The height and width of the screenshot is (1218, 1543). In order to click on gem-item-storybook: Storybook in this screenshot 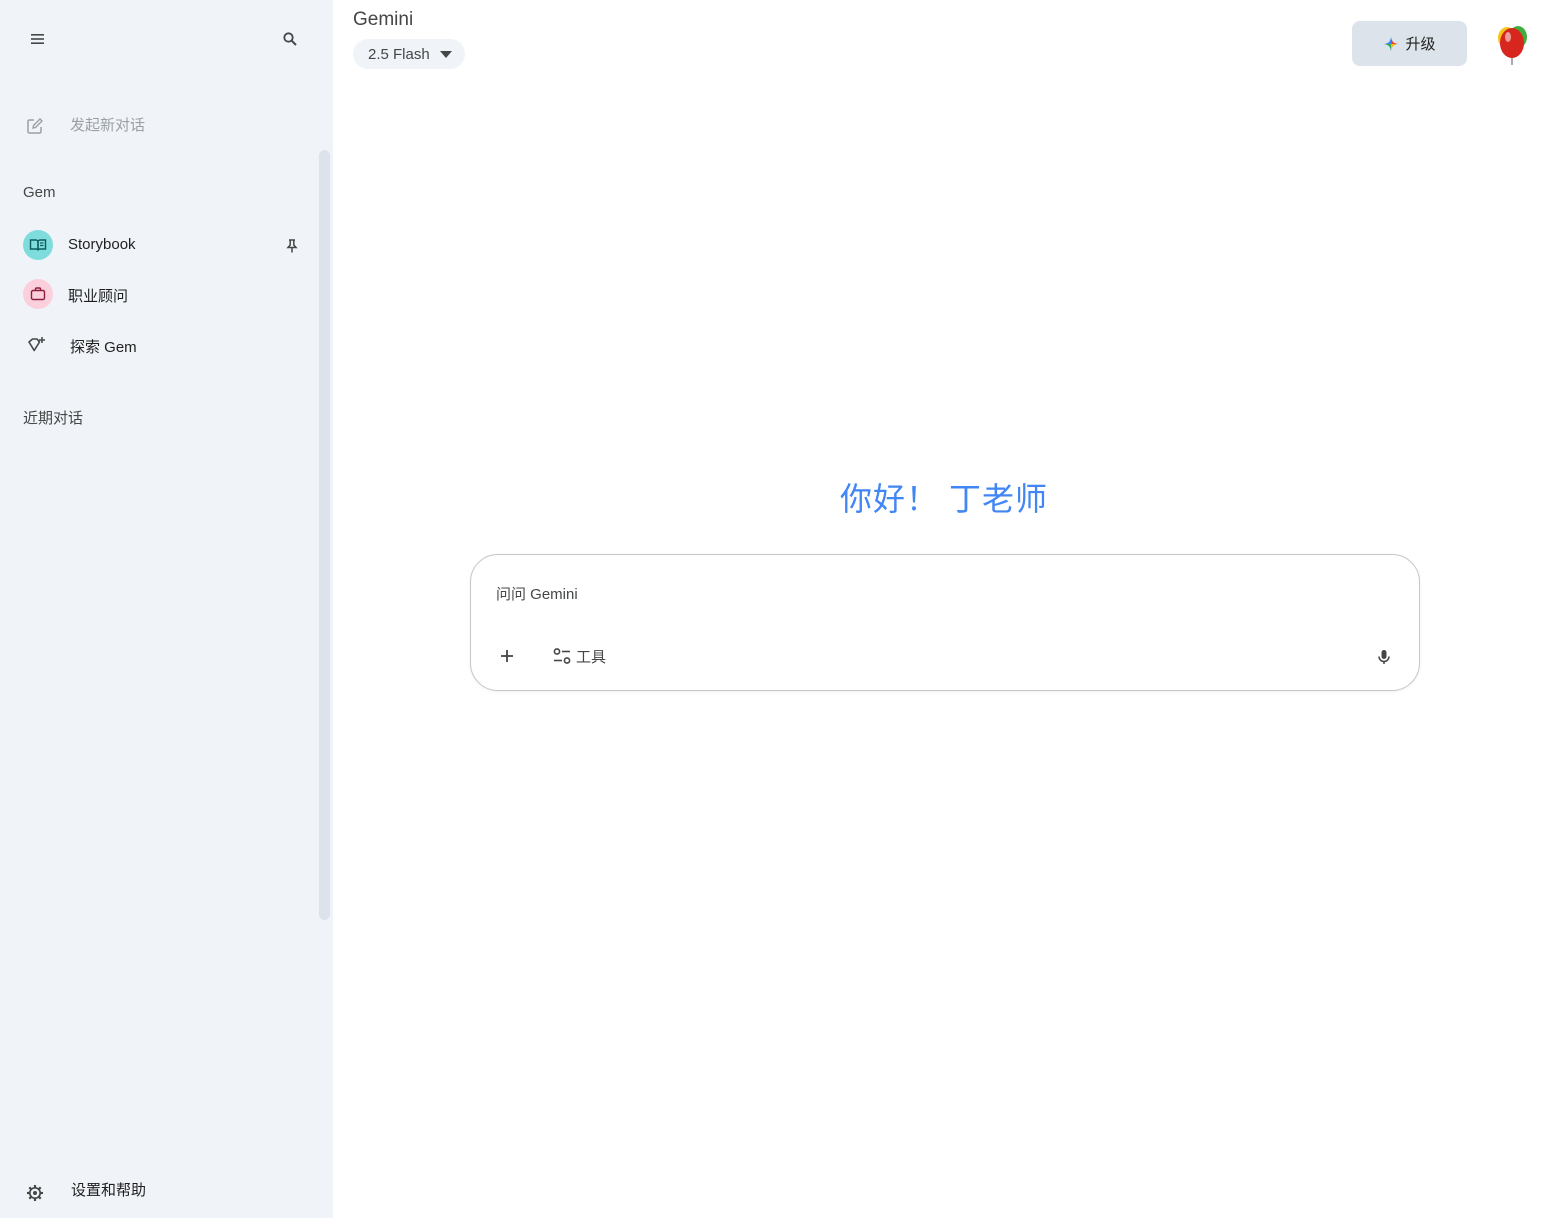, I will do `click(159, 245)`.